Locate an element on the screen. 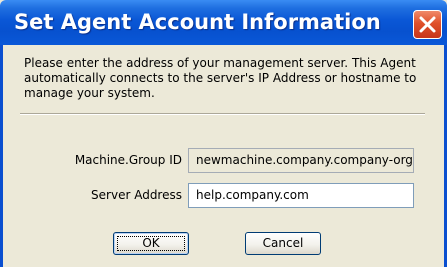  divider is located at coordinates (222, 114).